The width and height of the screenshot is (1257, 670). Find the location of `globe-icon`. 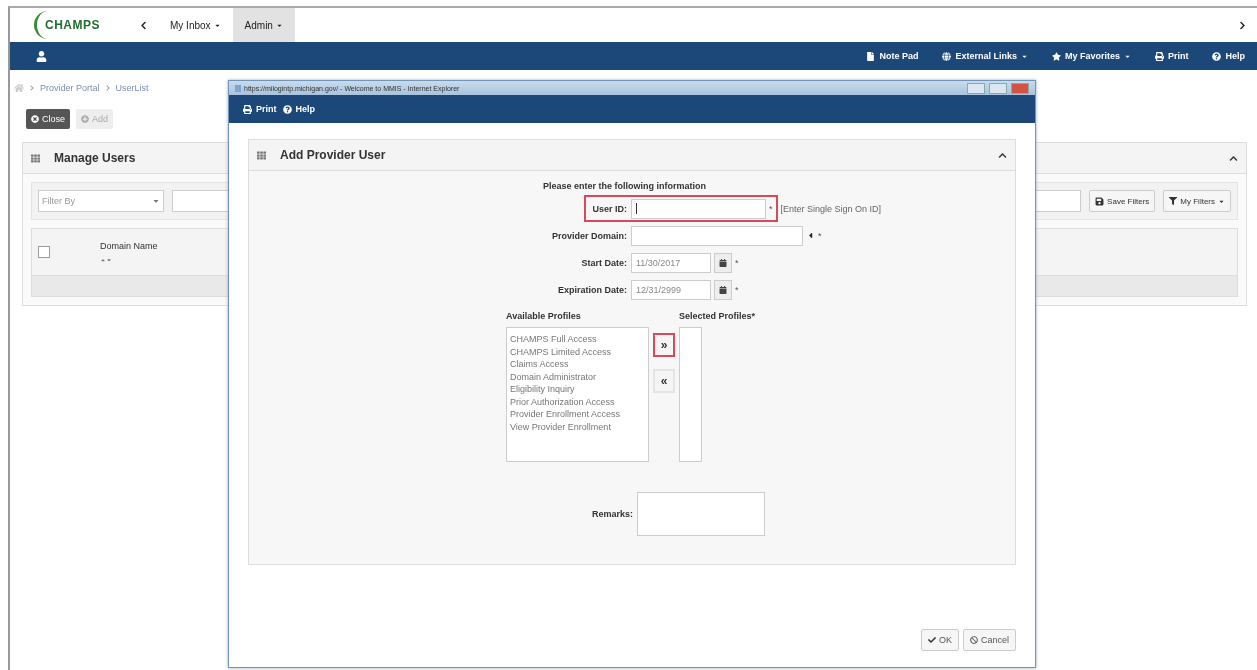

globe-icon is located at coordinates (947, 56).